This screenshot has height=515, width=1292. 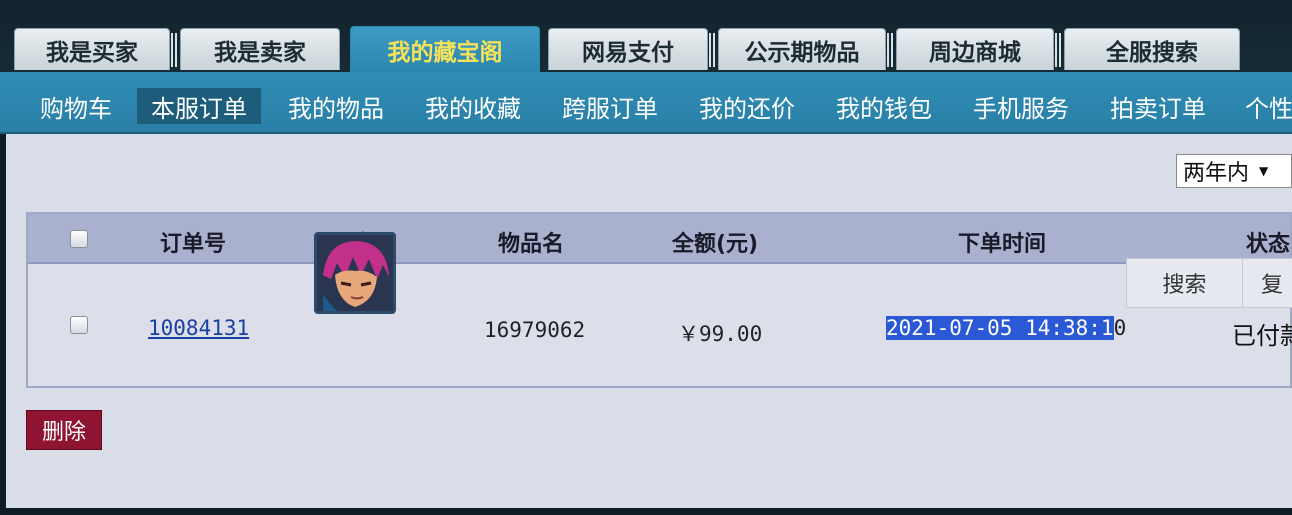 What do you see at coordinates (1002, 244) in the screenshot?
I see `header-order-time: 下单时间` at bounding box center [1002, 244].